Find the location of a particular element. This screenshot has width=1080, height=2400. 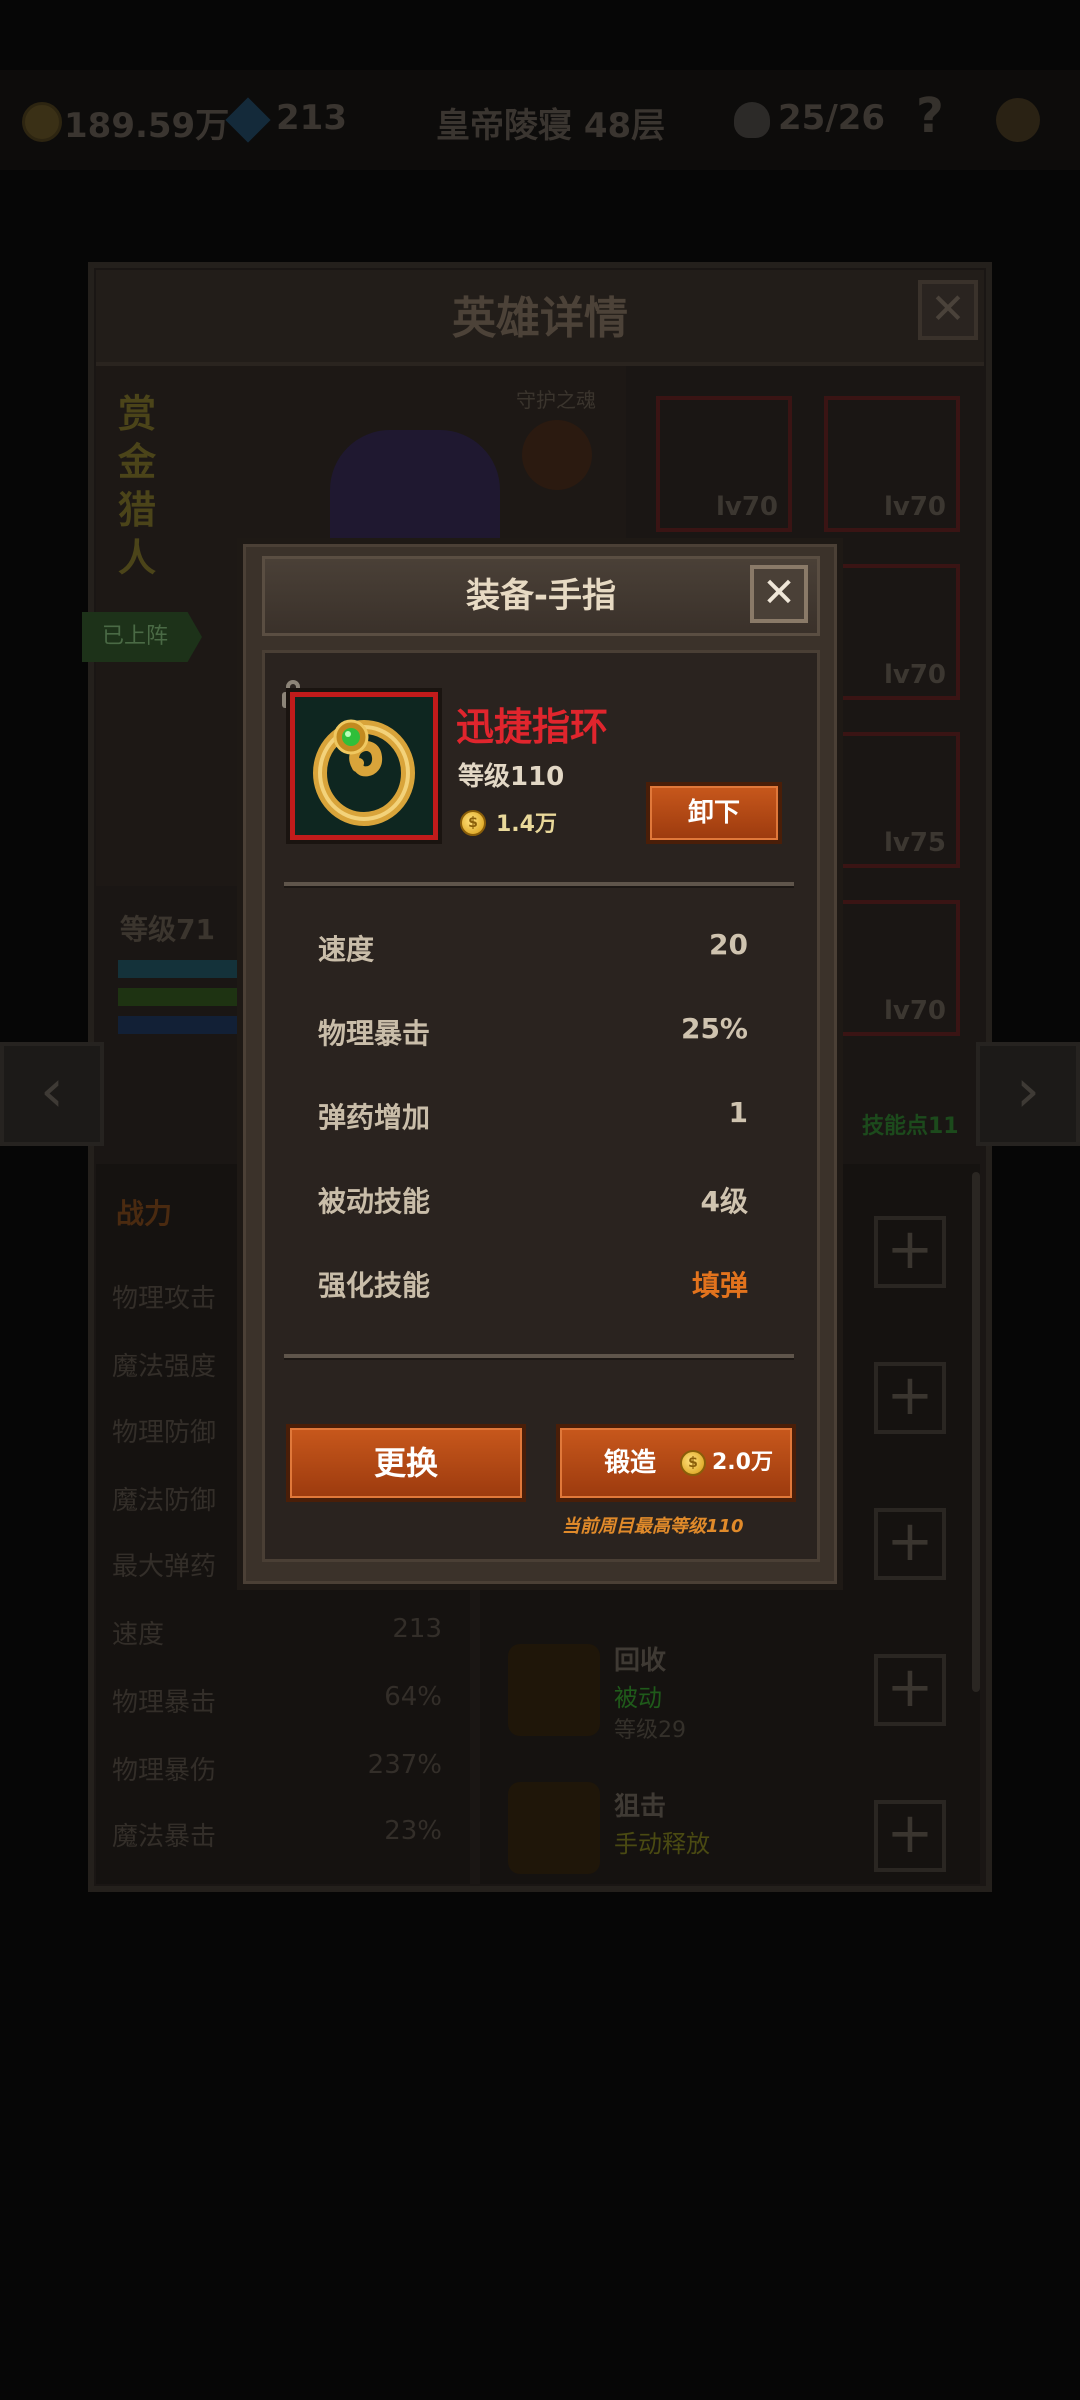

item-name: 迅捷指环 is located at coordinates (532, 727).